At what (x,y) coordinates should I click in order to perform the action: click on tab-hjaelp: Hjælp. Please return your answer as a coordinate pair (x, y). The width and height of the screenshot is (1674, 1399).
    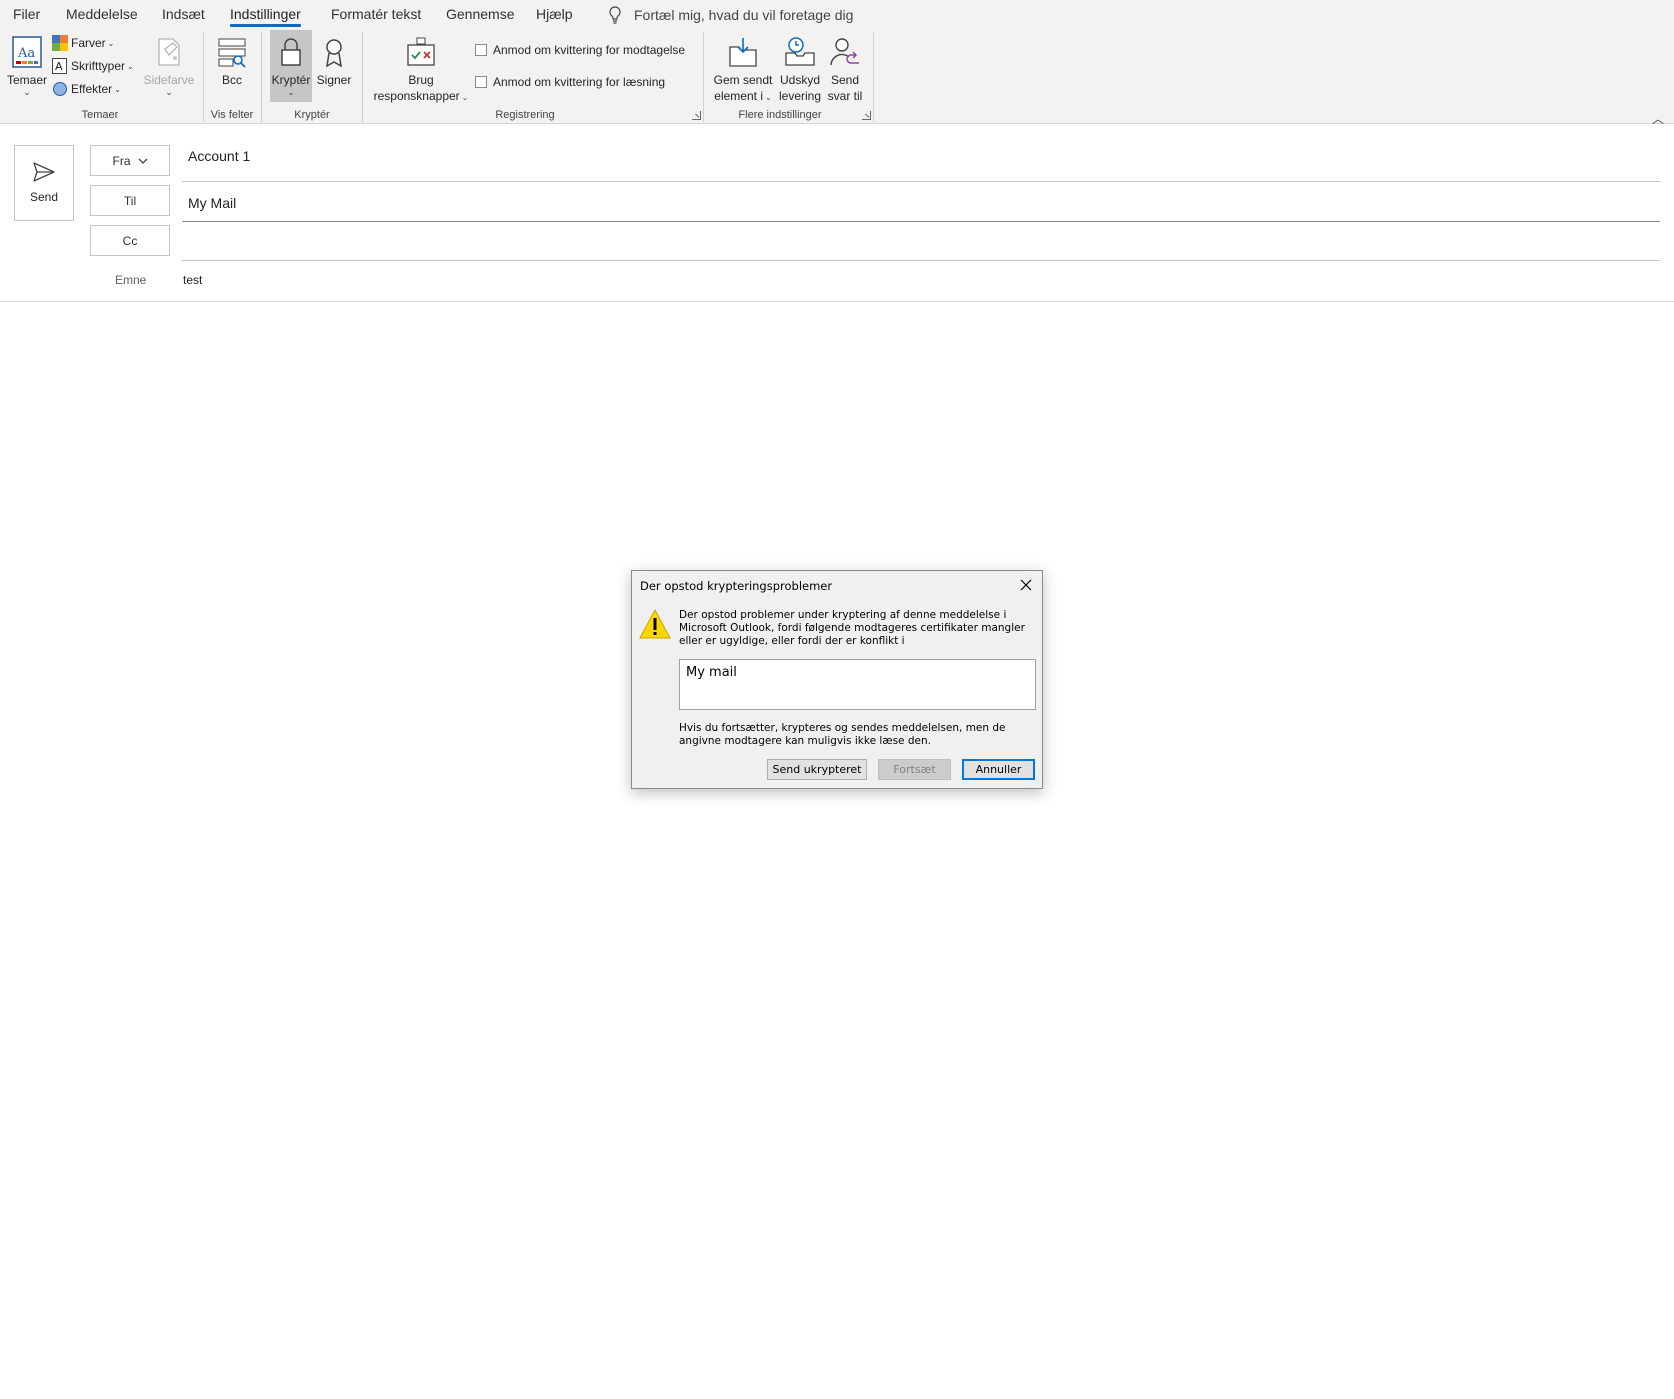
    Looking at the image, I should click on (554, 16).